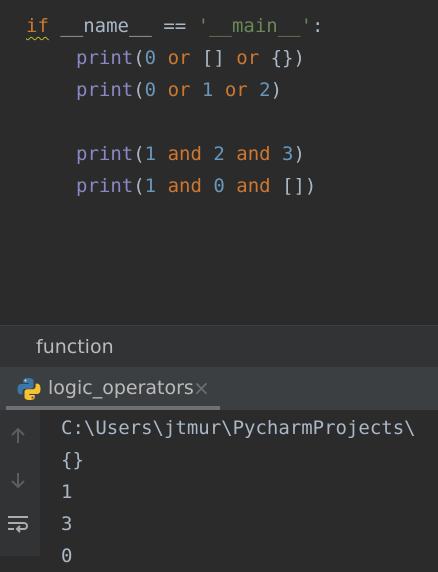 This screenshot has height=572, width=438. What do you see at coordinates (29, 389) in the screenshot?
I see `python-icon` at bounding box center [29, 389].